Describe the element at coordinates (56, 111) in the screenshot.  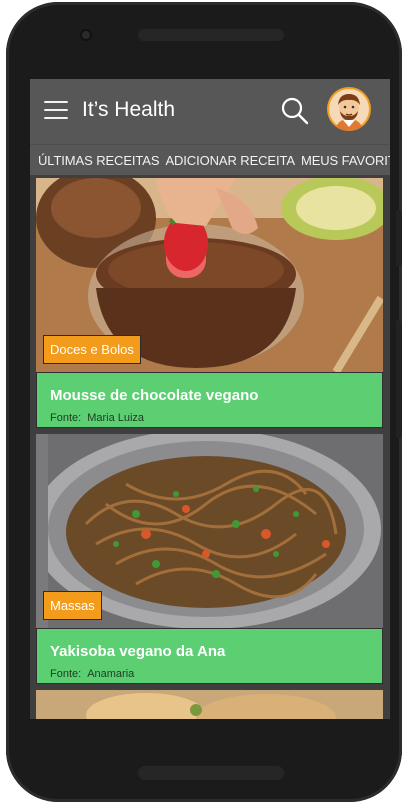
I see `menu-icon` at that location.